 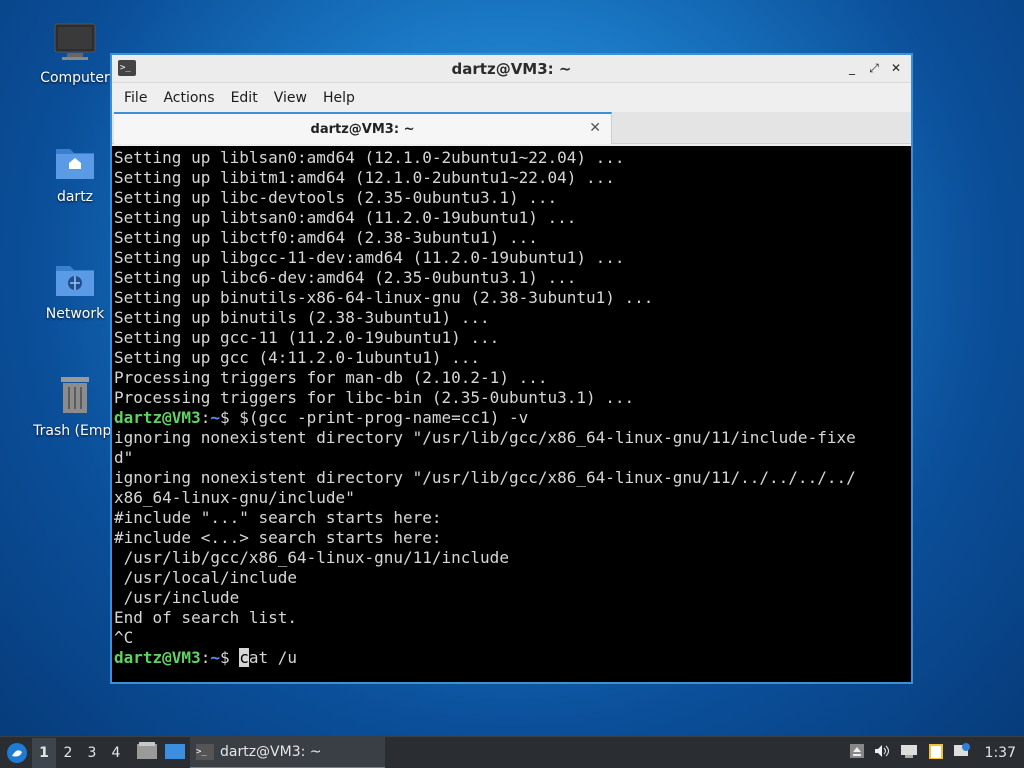 I want to click on desktop-icon-label: Computer, so click(x=75, y=78).